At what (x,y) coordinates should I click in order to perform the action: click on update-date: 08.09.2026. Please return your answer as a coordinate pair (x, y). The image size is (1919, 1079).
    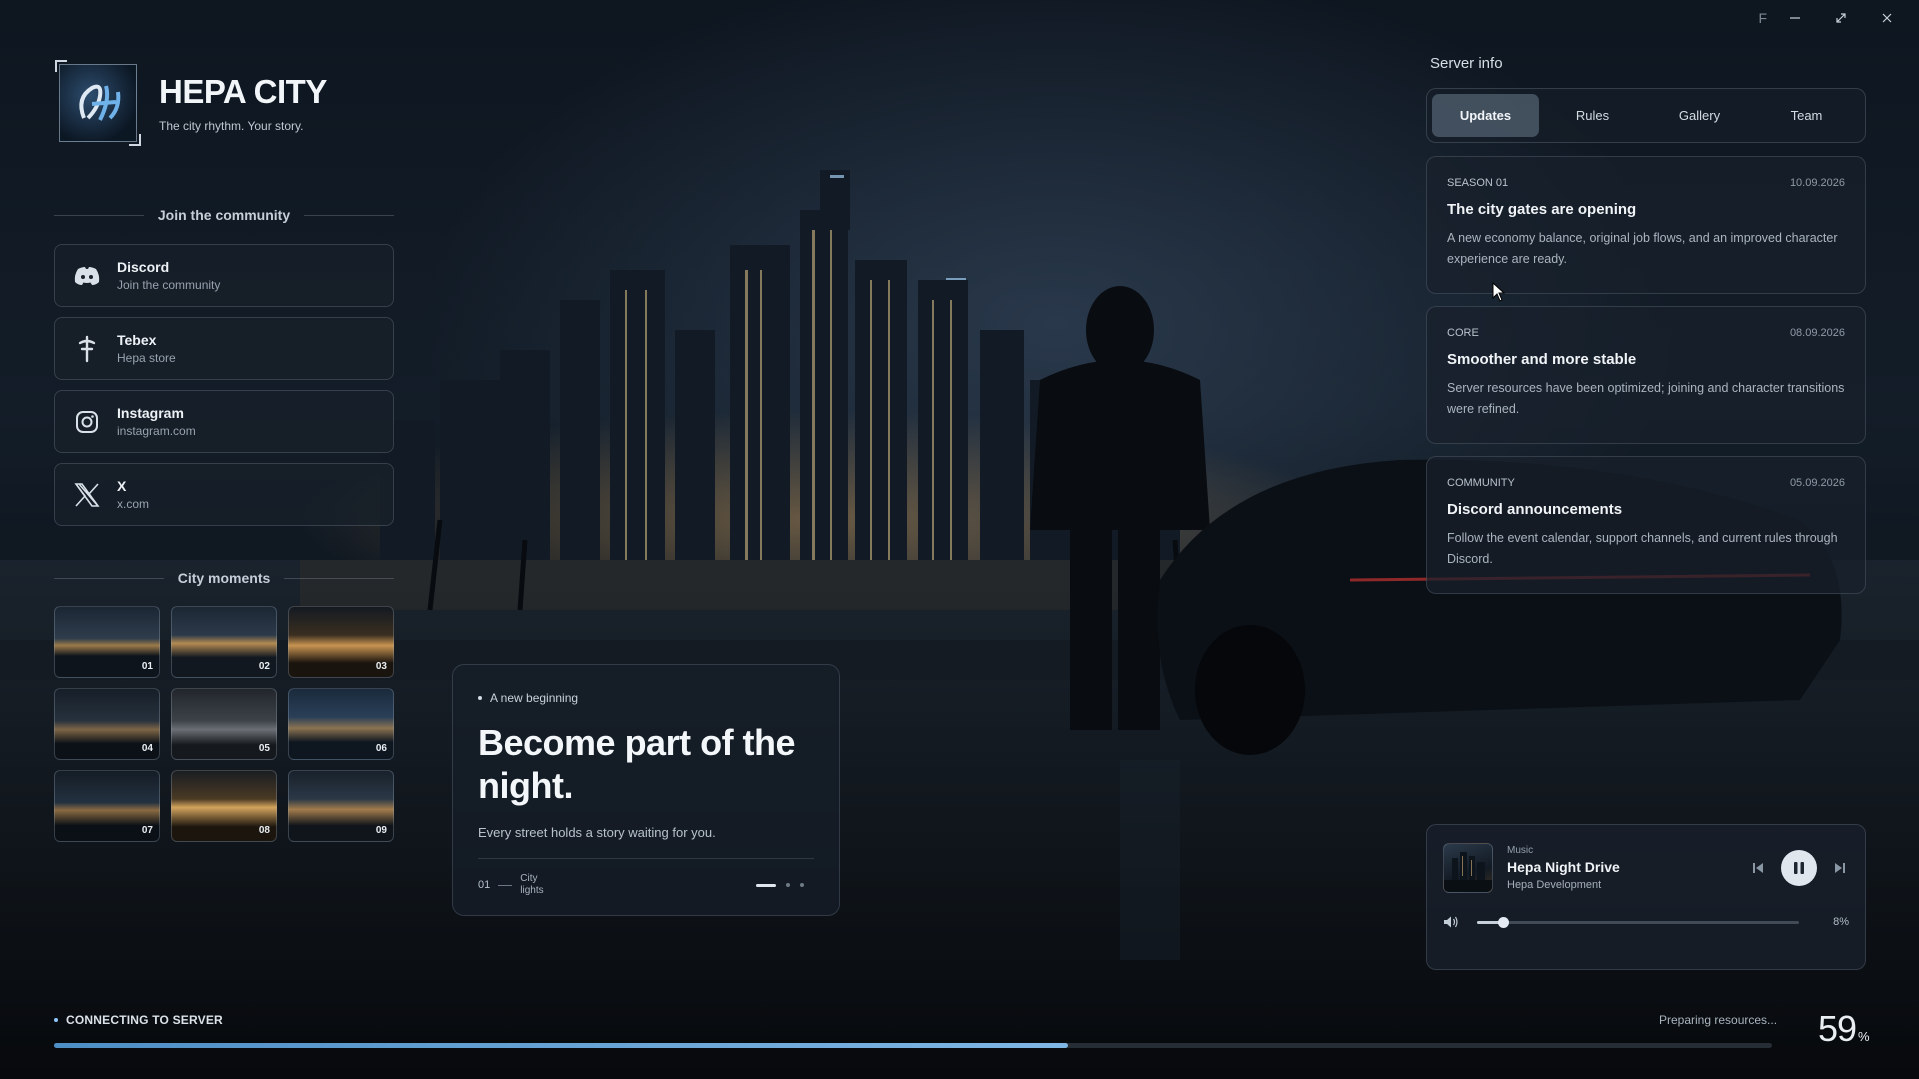
    Looking at the image, I should click on (1817, 333).